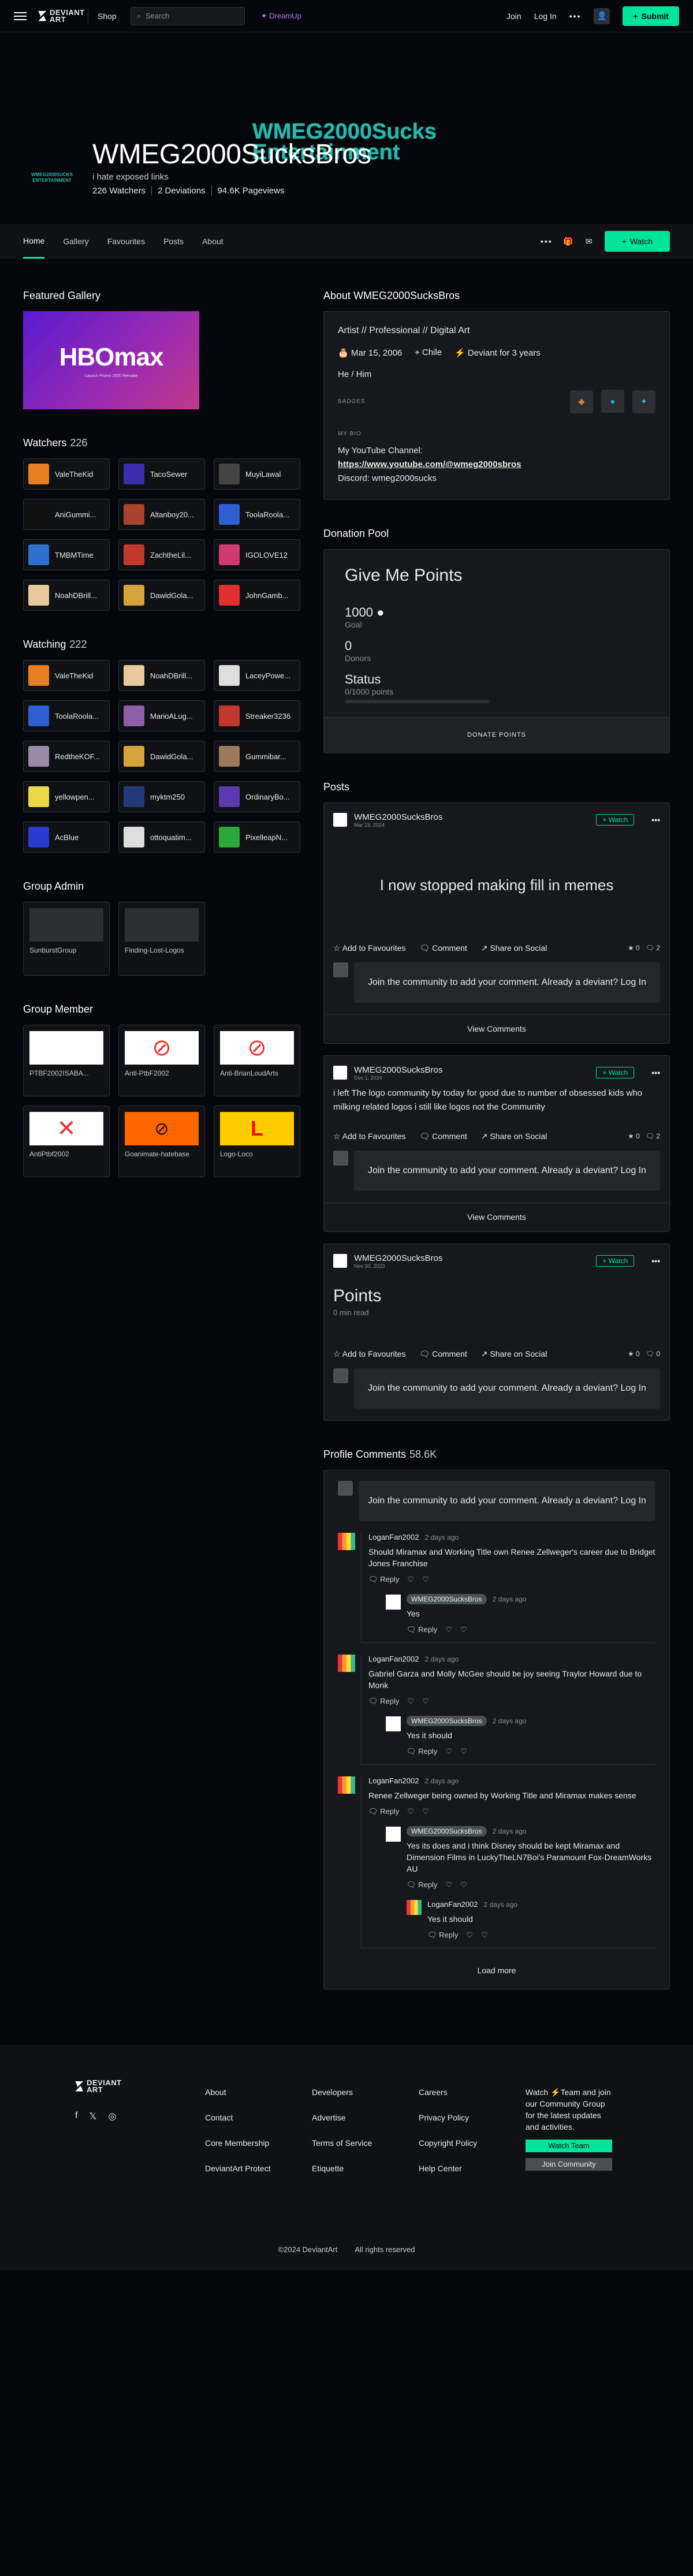 This screenshot has height=2576, width=693. I want to click on user-card: Streaker3236, so click(257, 715).